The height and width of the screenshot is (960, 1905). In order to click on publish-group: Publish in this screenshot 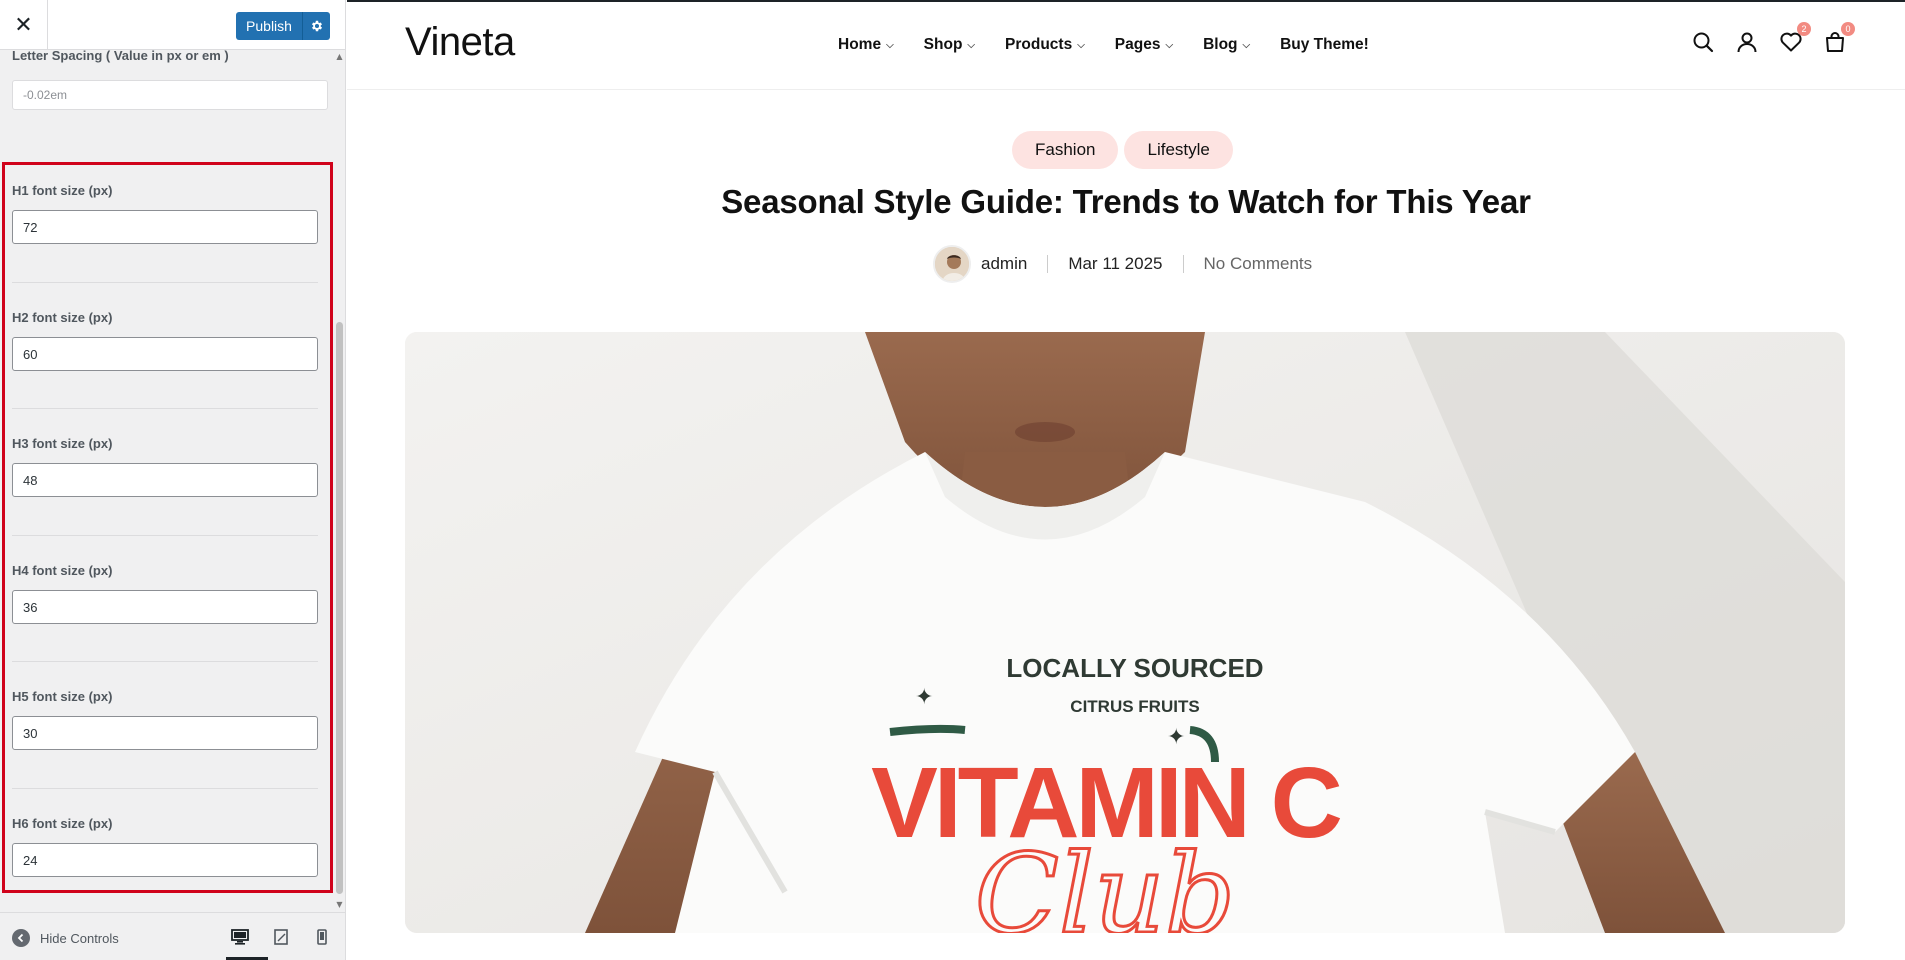, I will do `click(283, 26)`.